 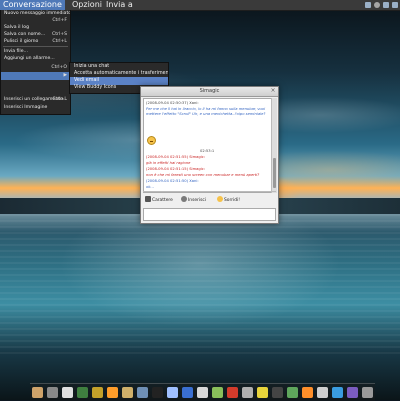 What do you see at coordinates (381, 5) in the screenshot?
I see `system-tray` at bounding box center [381, 5].